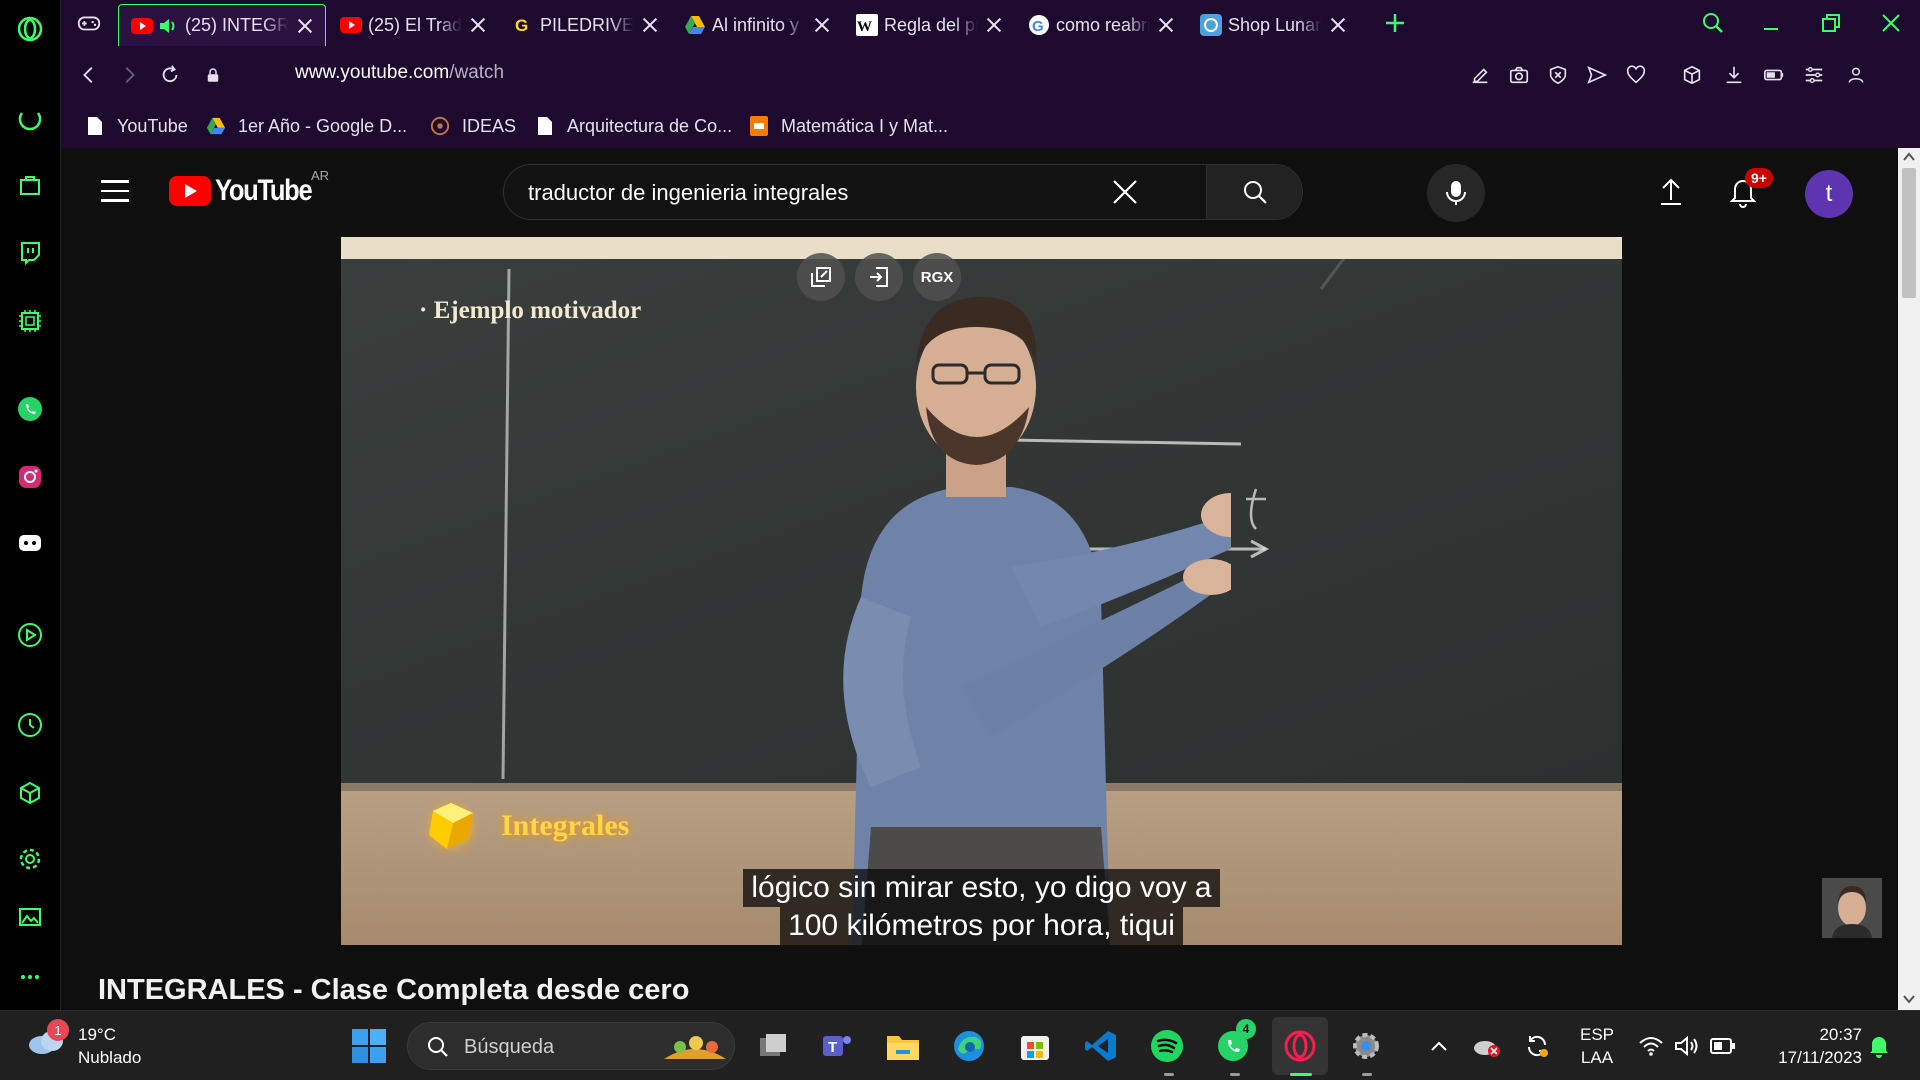 This screenshot has height=1080, width=1920. What do you see at coordinates (30, 917) in the screenshot?
I see `wallpaper-icon` at bounding box center [30, 917].